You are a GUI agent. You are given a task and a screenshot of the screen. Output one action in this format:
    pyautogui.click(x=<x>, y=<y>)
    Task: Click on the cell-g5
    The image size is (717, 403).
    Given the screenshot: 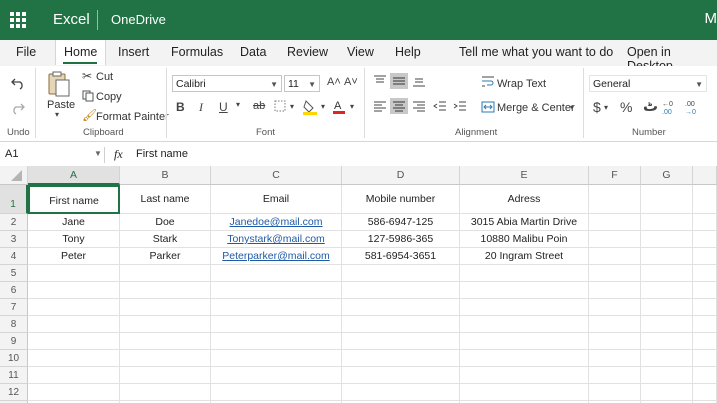 What is the action you would take?
    pyautogui.click(x=667, y=273)
    